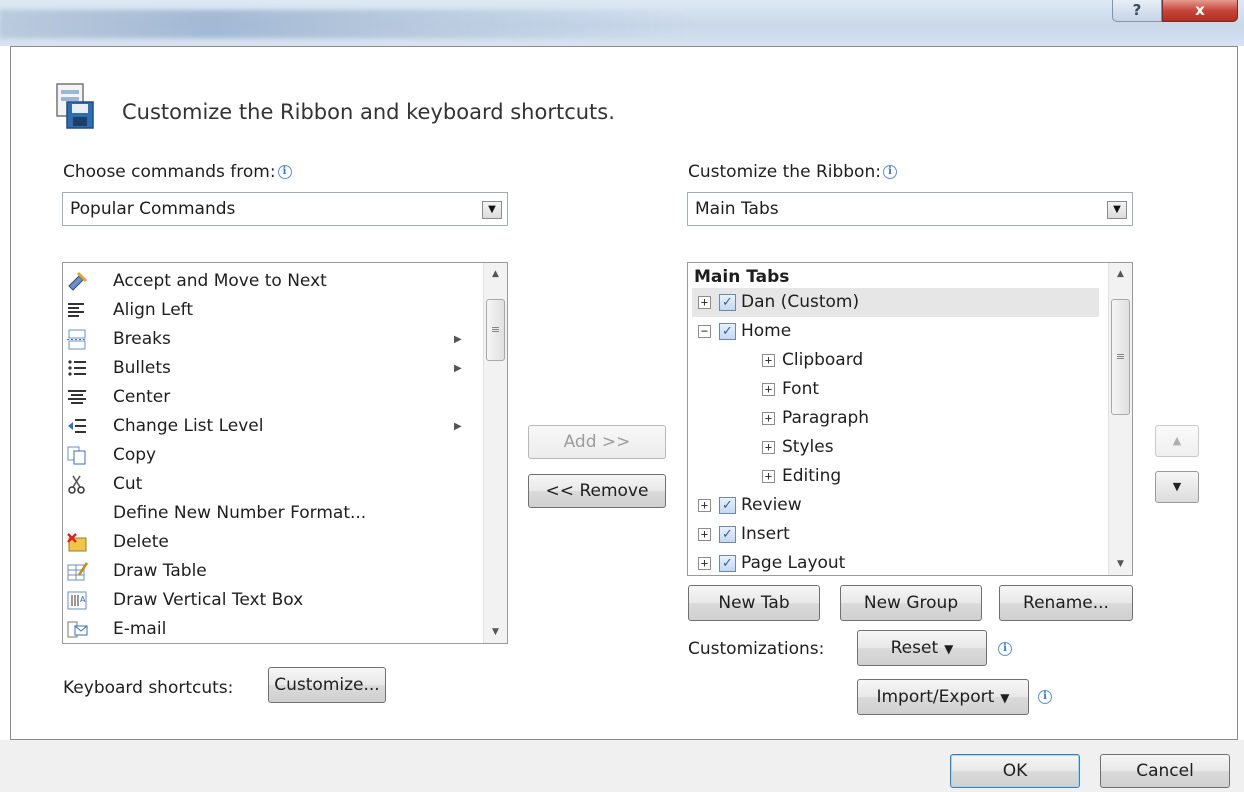 This screenshot has width=1244, height=792. What do you see at coordinates (1177, 487) in the screenshot?
I see `move-down-button: ▼` at bounding box center [1177, 487].